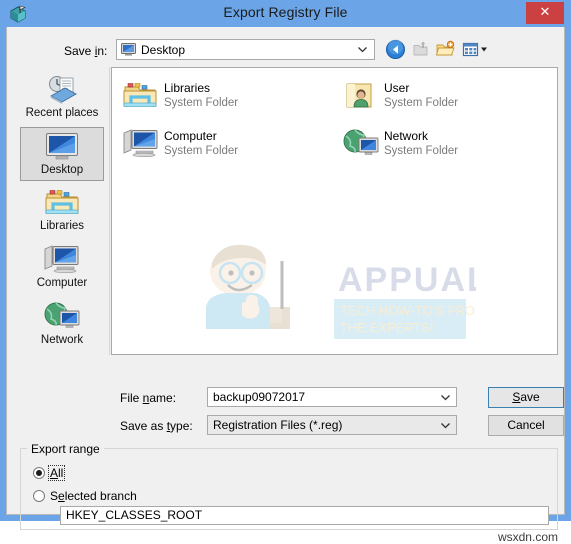 This screenshot has height=544, width=571. I want to click on list-item-name: Libraries, so click(187, 88).